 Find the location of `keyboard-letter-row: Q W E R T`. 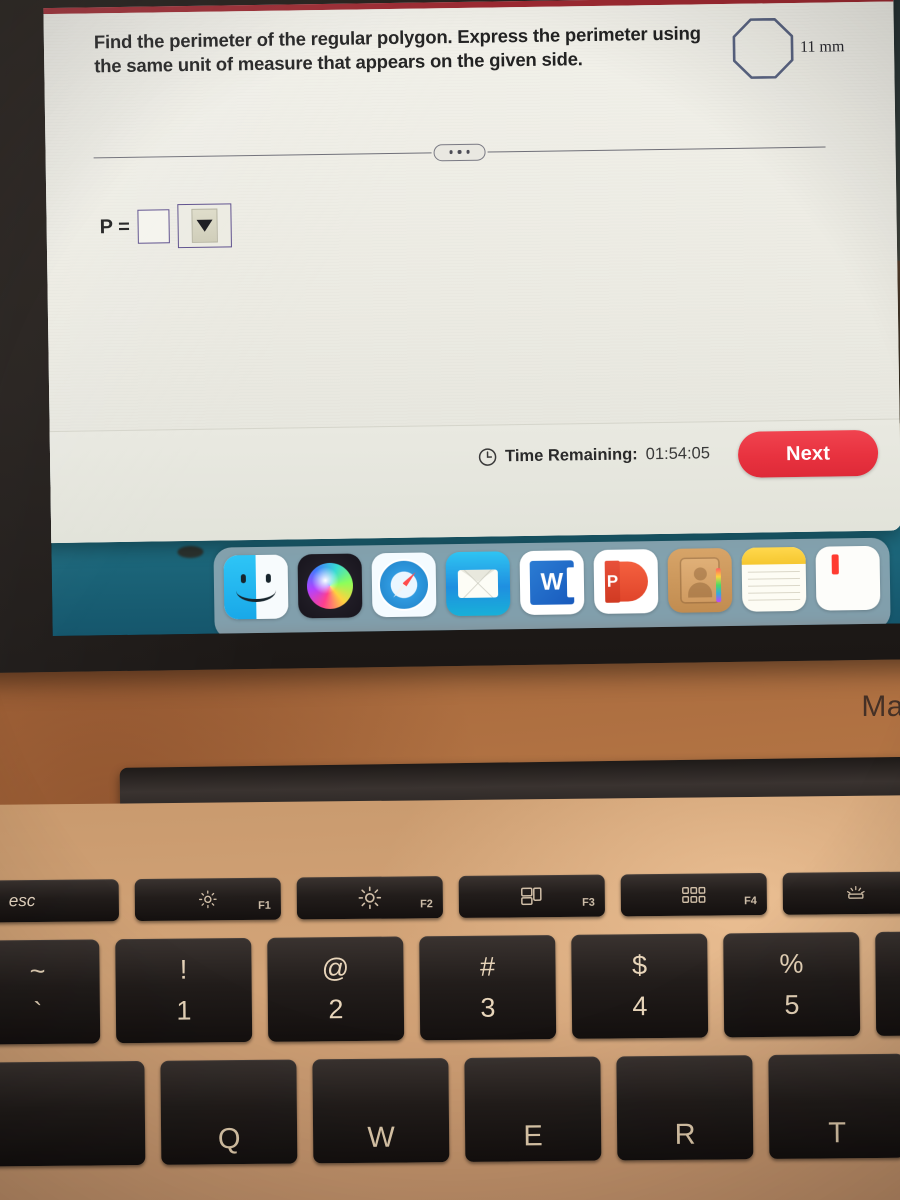

keyboard-letter-row: Q W E R T is located at coordinates (450, 1110).